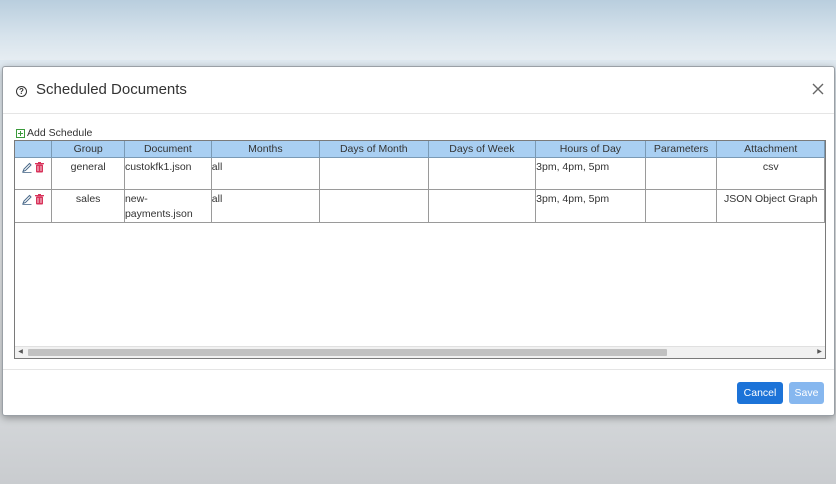 Image resolution: width=836 pixels, height=484 pixels. What do you see at coordinates (88, 173) in the screenshot?
I see `cell-group: general` at bounding box center [88, 173].